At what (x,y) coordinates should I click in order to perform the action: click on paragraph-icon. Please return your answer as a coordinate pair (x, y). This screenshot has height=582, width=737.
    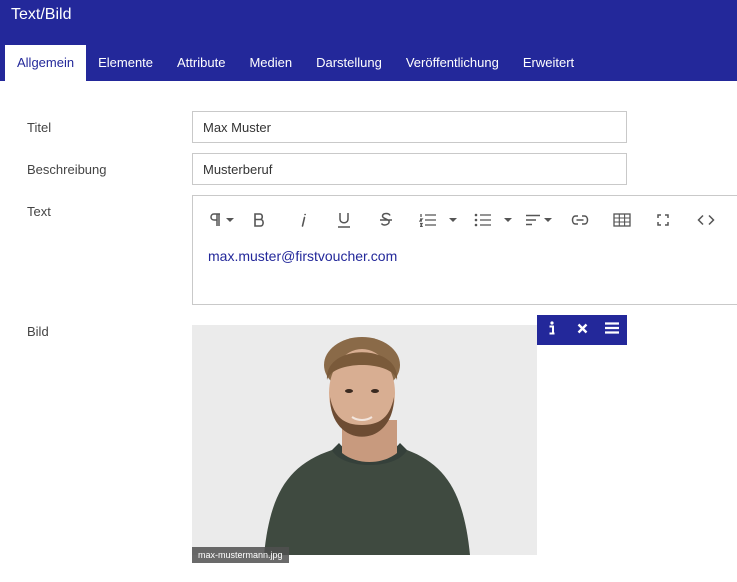
    Looking at the image, I should click on (215, 220).